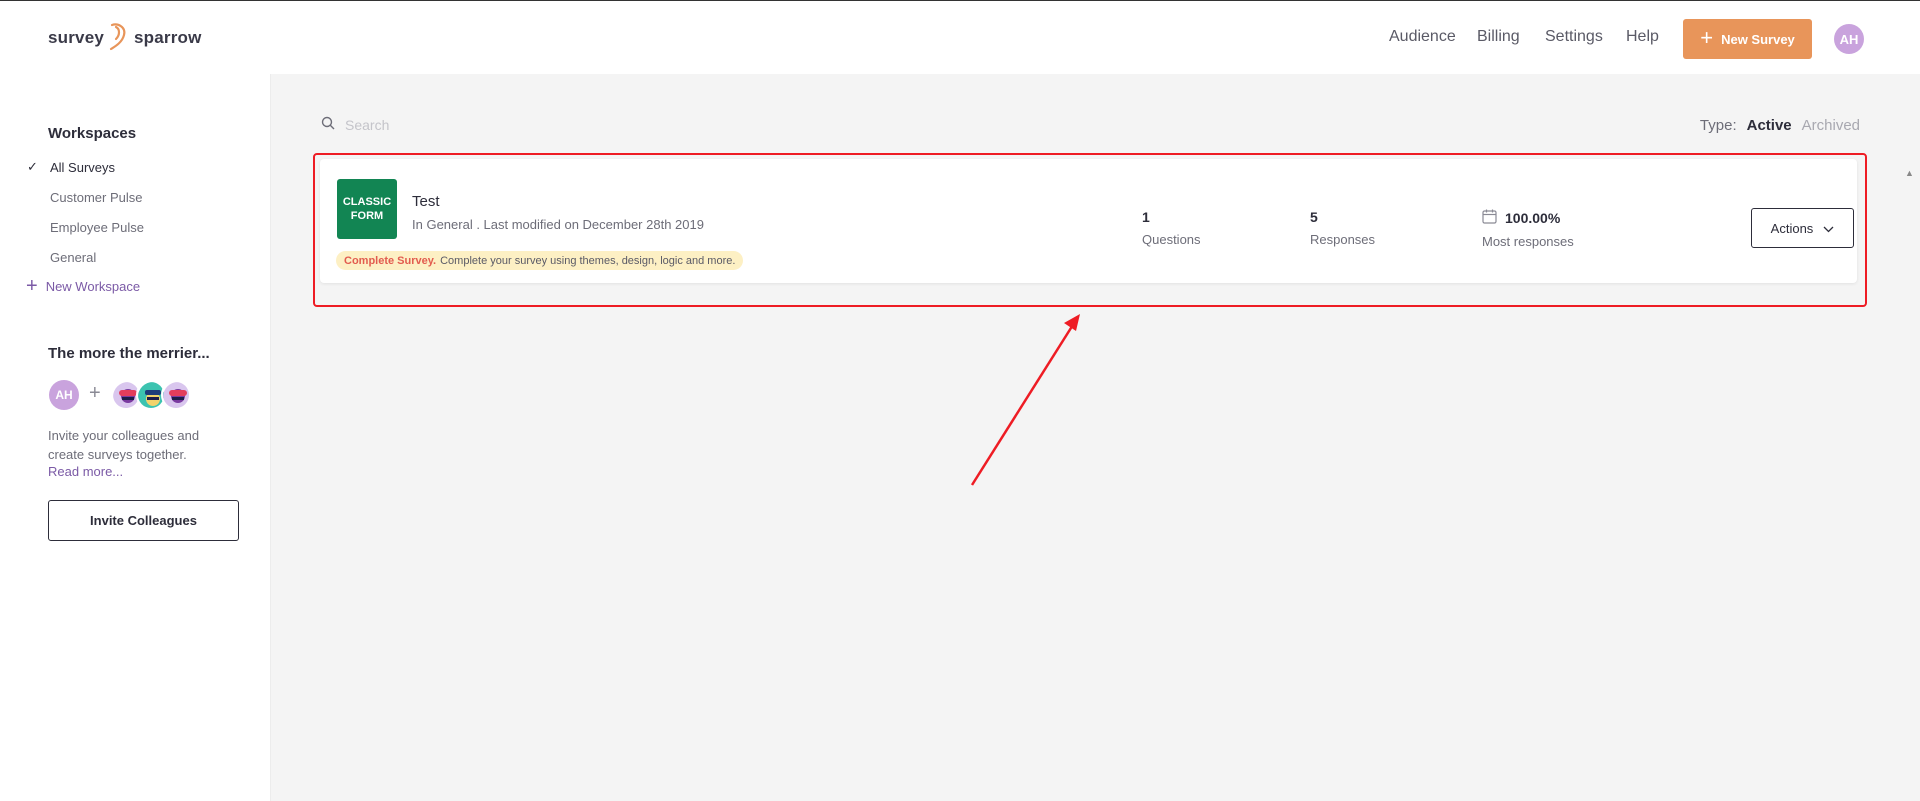  What do you see at coordinates (1025, 400) in the screenshot?
I see `annotation-arrow-icon` at bounding box center [1025, 400].